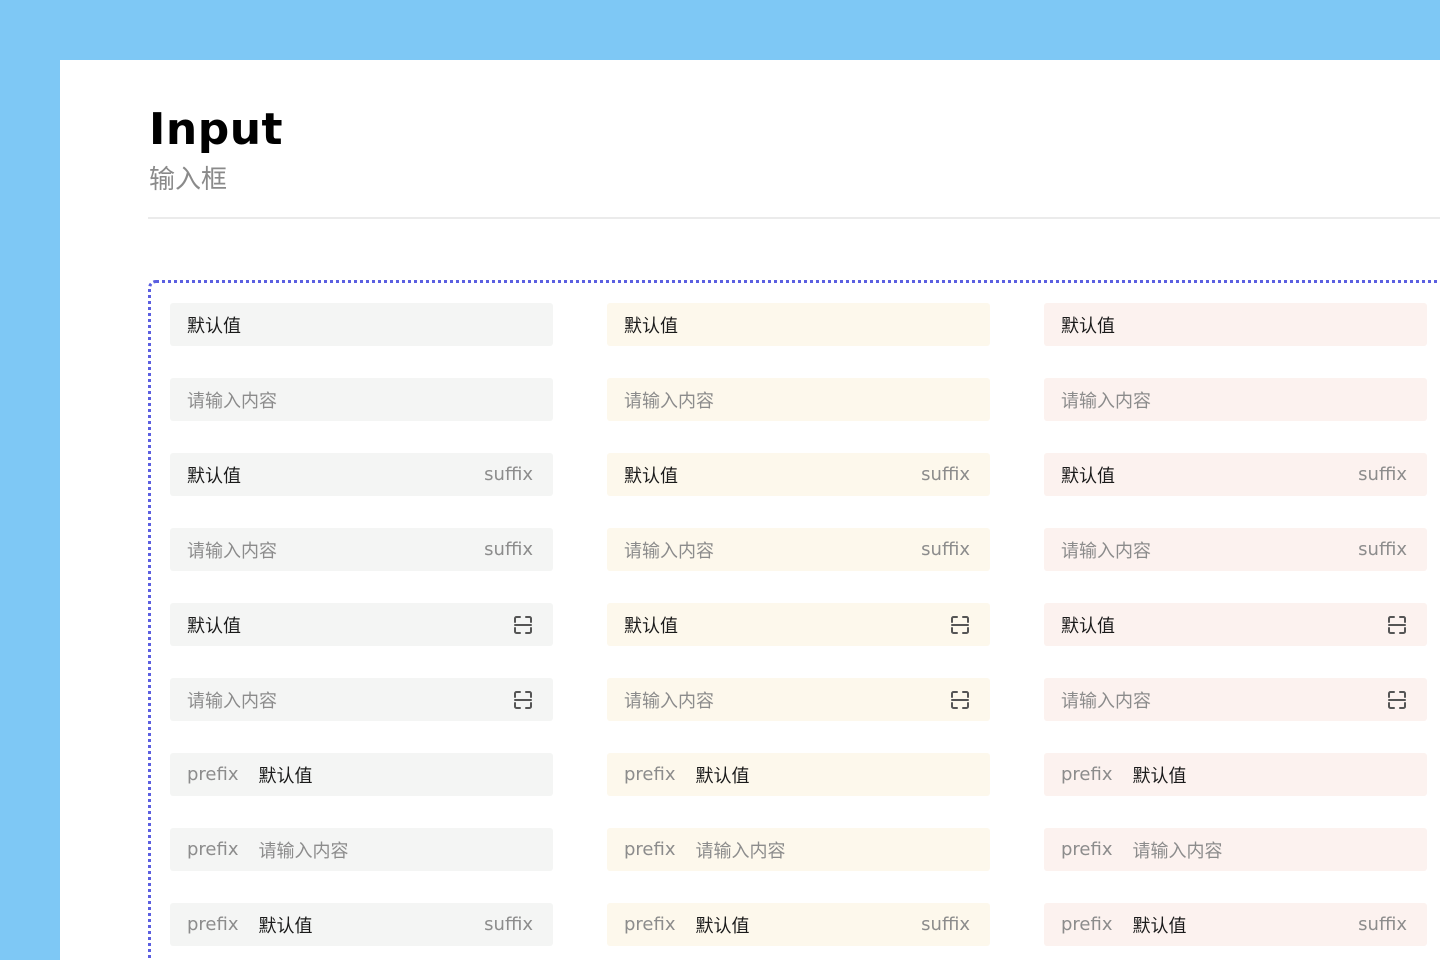 The image size is (1440, 960). What do you see at coordinates (794, 218) in the screenshot?
I see `divider` at bounding box center [794, 218].